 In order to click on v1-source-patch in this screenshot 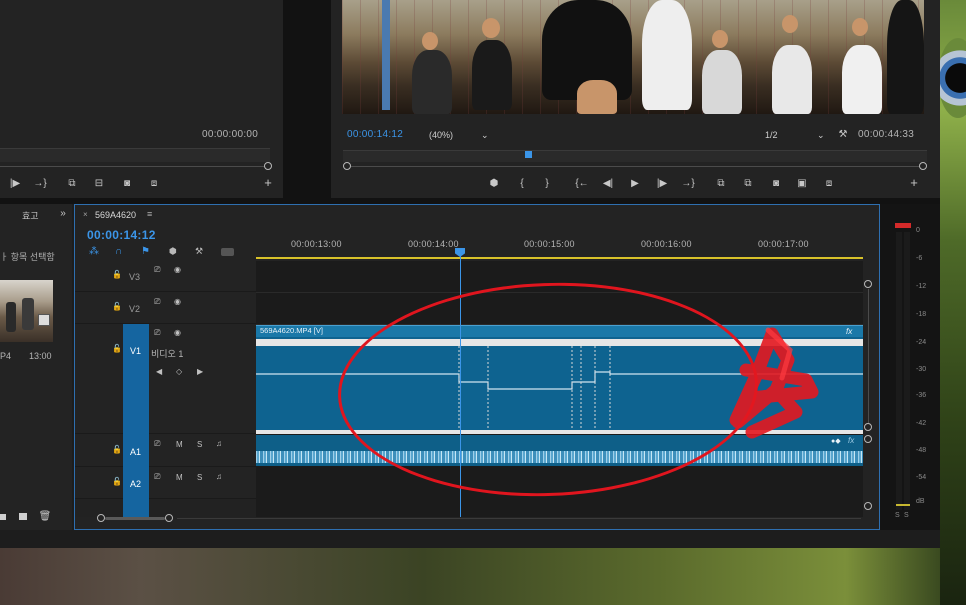, I will do `click(136, 379)`.